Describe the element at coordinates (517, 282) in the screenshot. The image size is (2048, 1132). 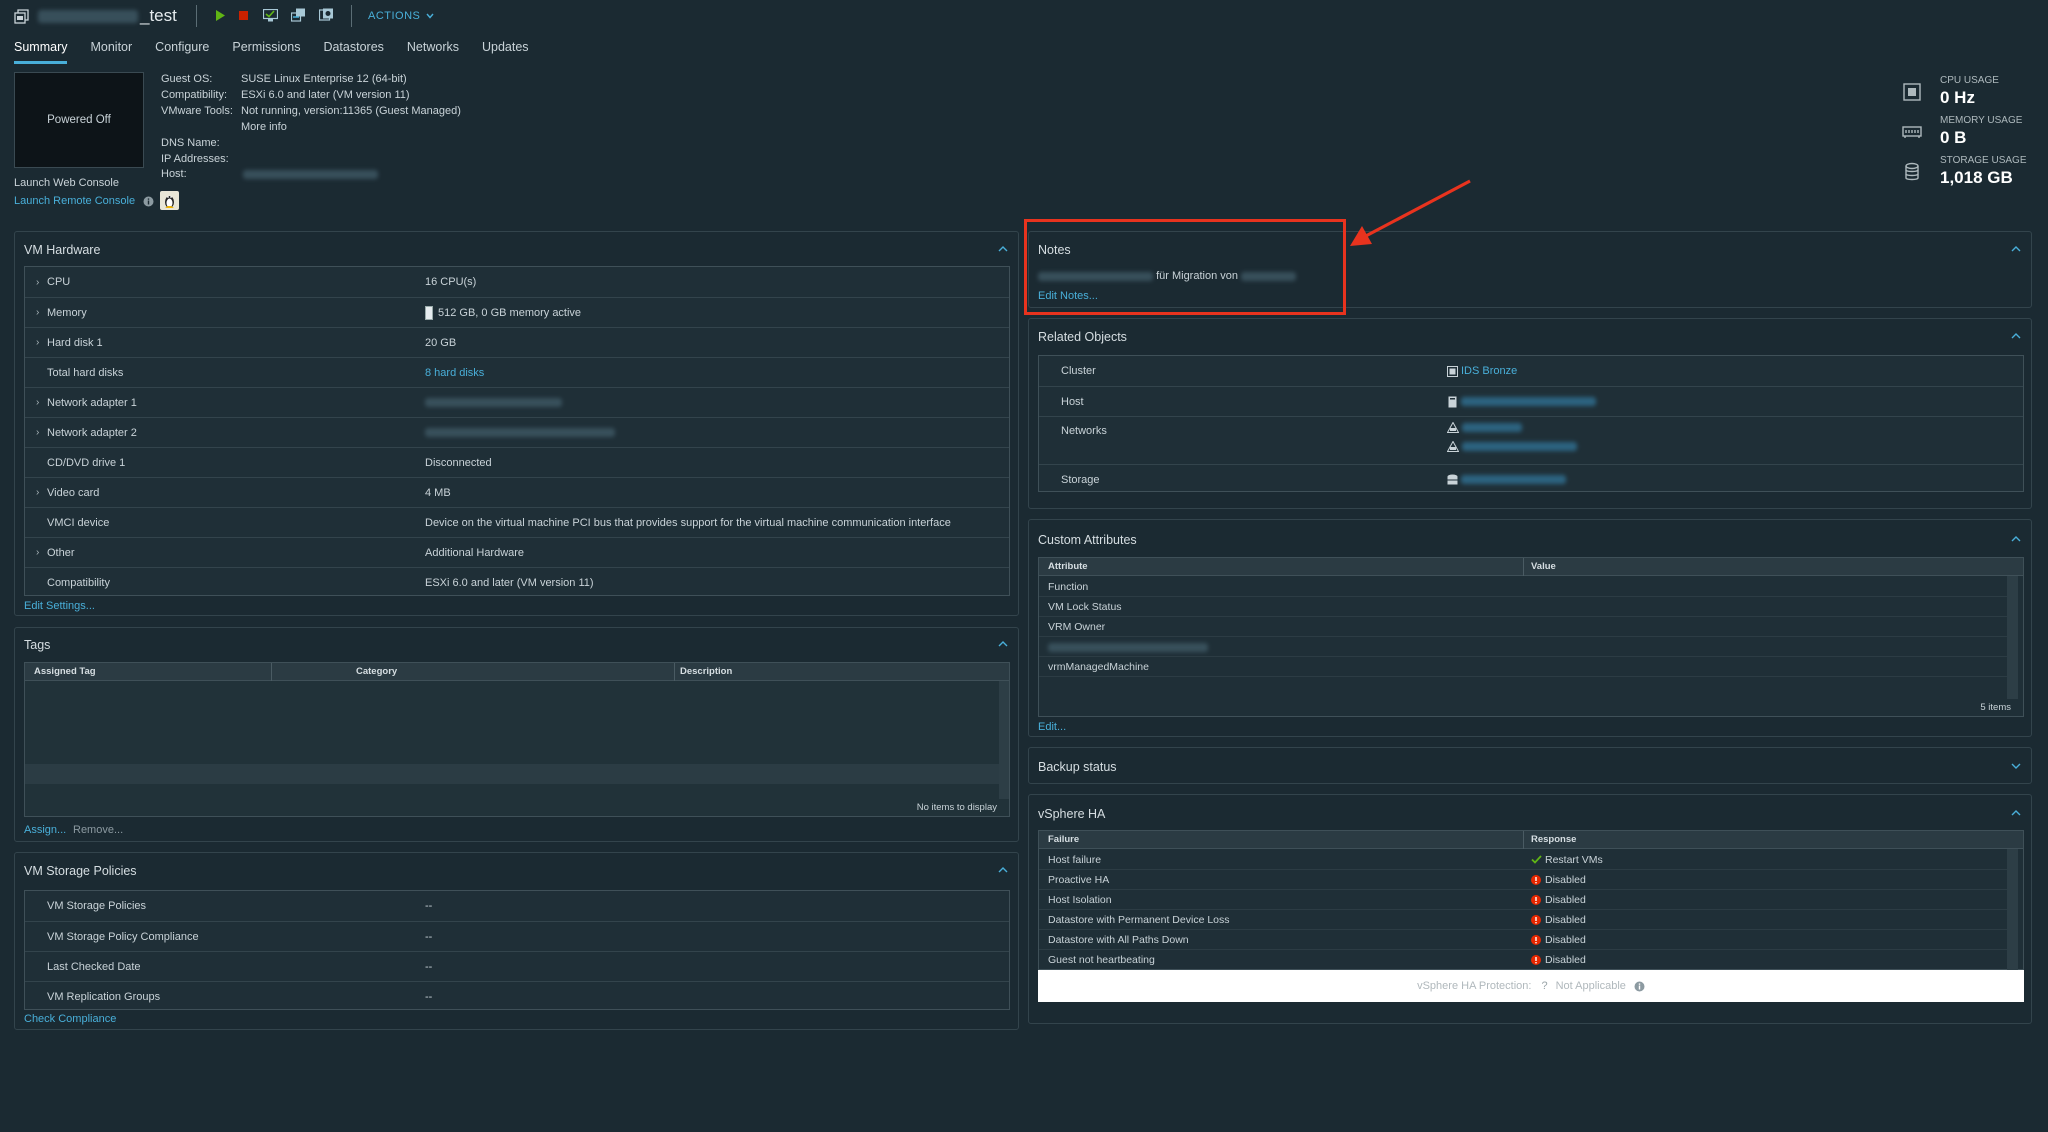
I see `hw-row-cpu: › CPU 16 CPU(s)` at that location.